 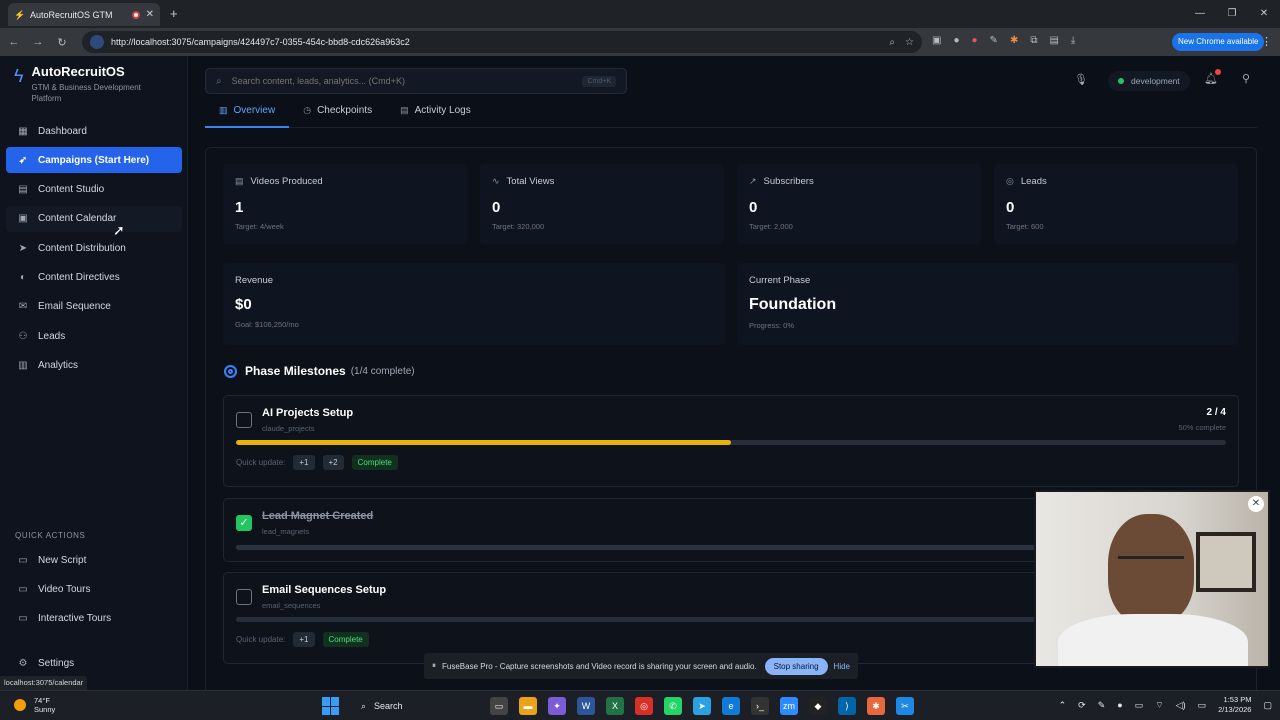 What do you see at coordinates (753, 181) in the screenshot?
I see `trending-up-icon: ↗` at bounding box center [753, 181].